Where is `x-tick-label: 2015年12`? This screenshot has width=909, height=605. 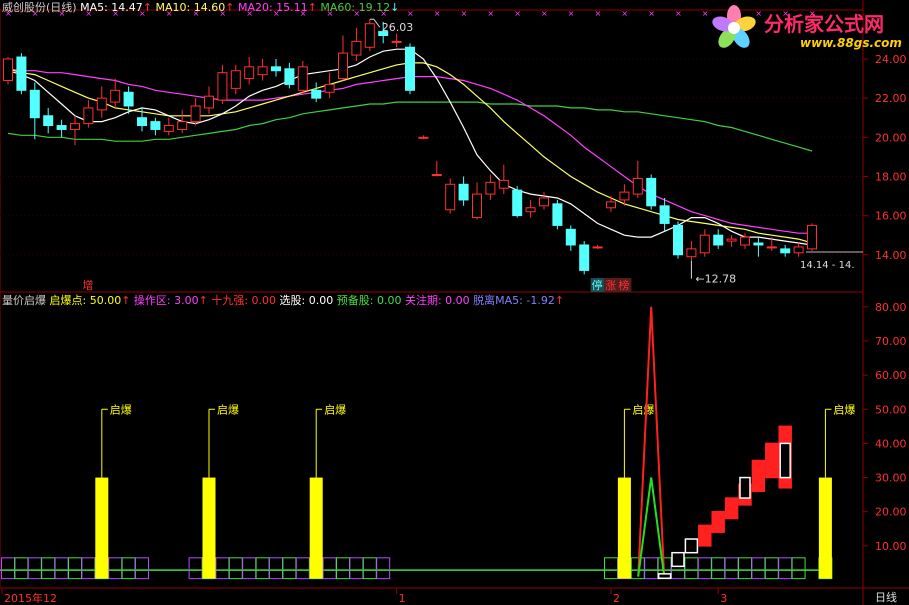
x-tick-label: 2015年12 is located at coordinates (30, 598).